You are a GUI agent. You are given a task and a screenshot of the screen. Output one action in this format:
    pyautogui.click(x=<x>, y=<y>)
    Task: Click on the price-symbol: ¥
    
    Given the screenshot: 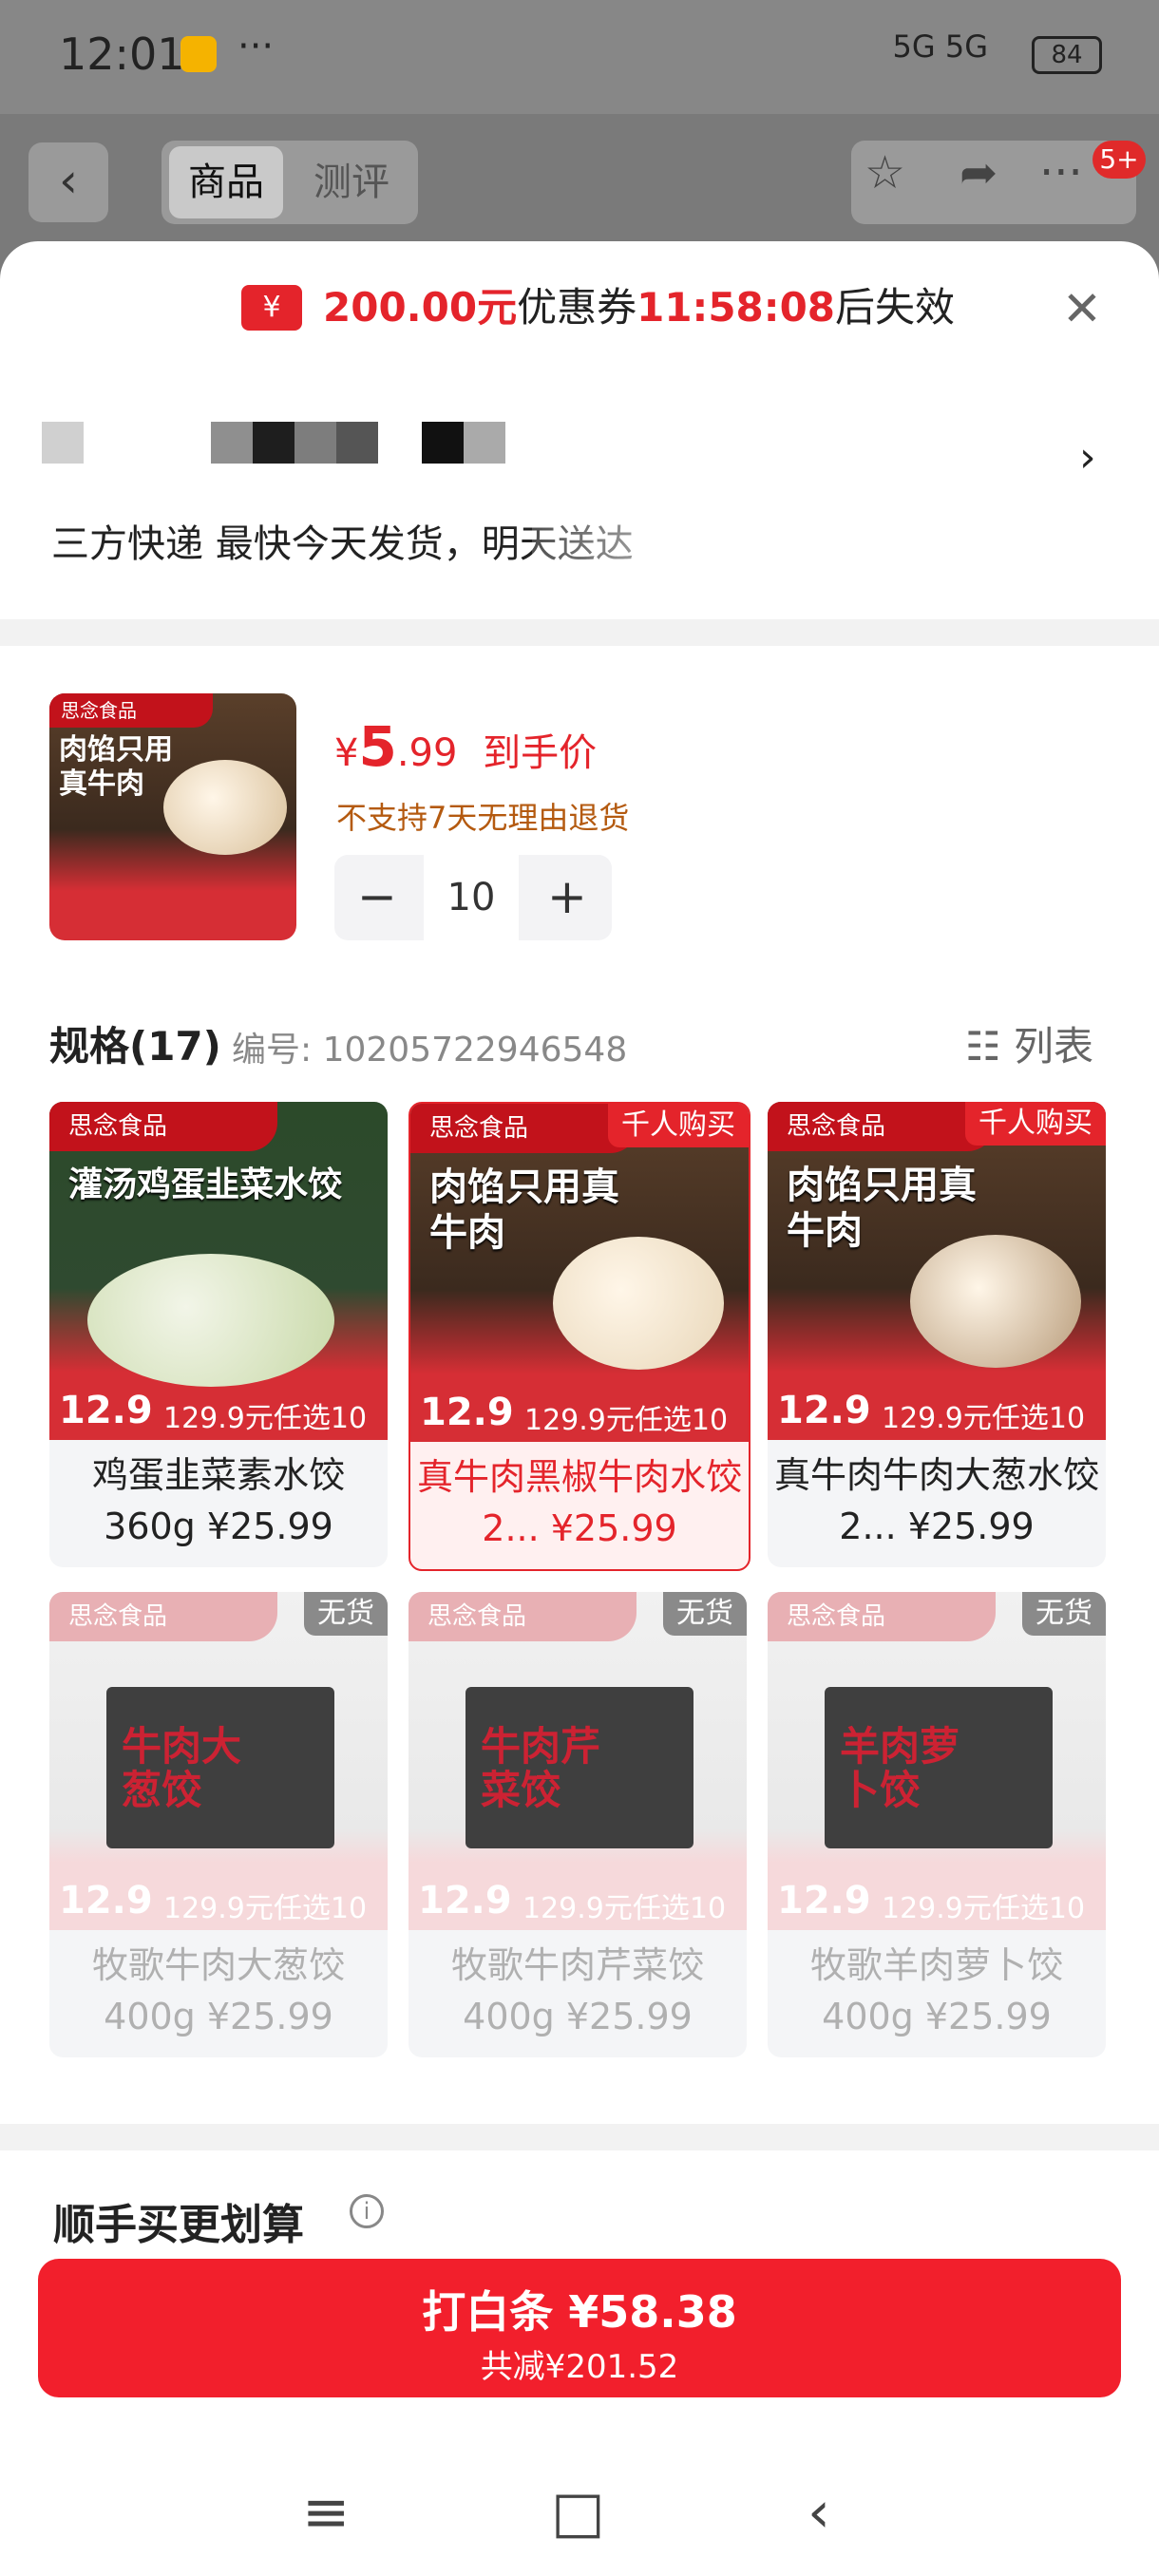 What is the action you would take?
    pyautogui.click(x=346, y=753)
    